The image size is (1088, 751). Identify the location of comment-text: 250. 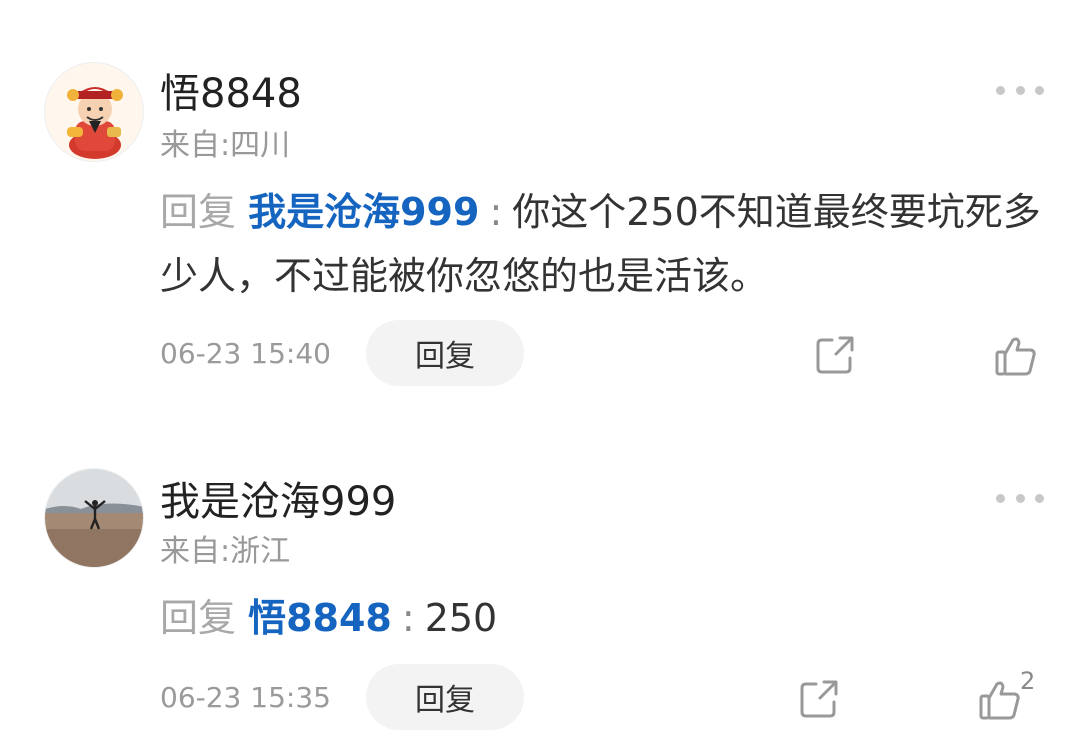
(461, 618).